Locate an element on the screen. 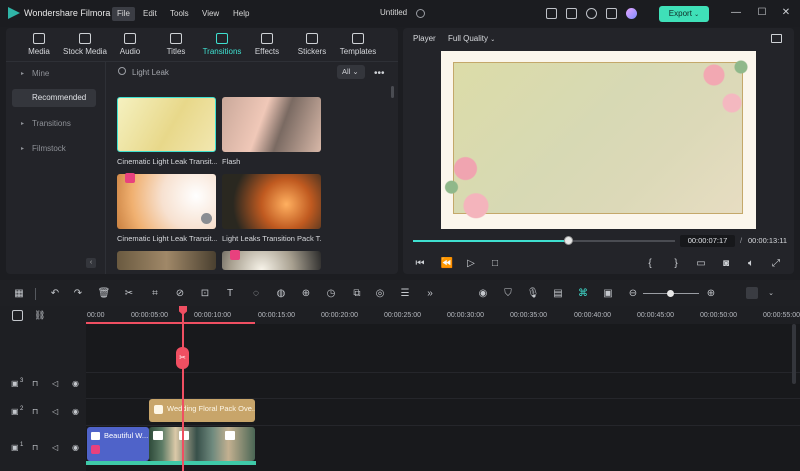 The height and width of the screenshot is (471, 800). zoom-slider-handle is located at coordinates (670, 293).